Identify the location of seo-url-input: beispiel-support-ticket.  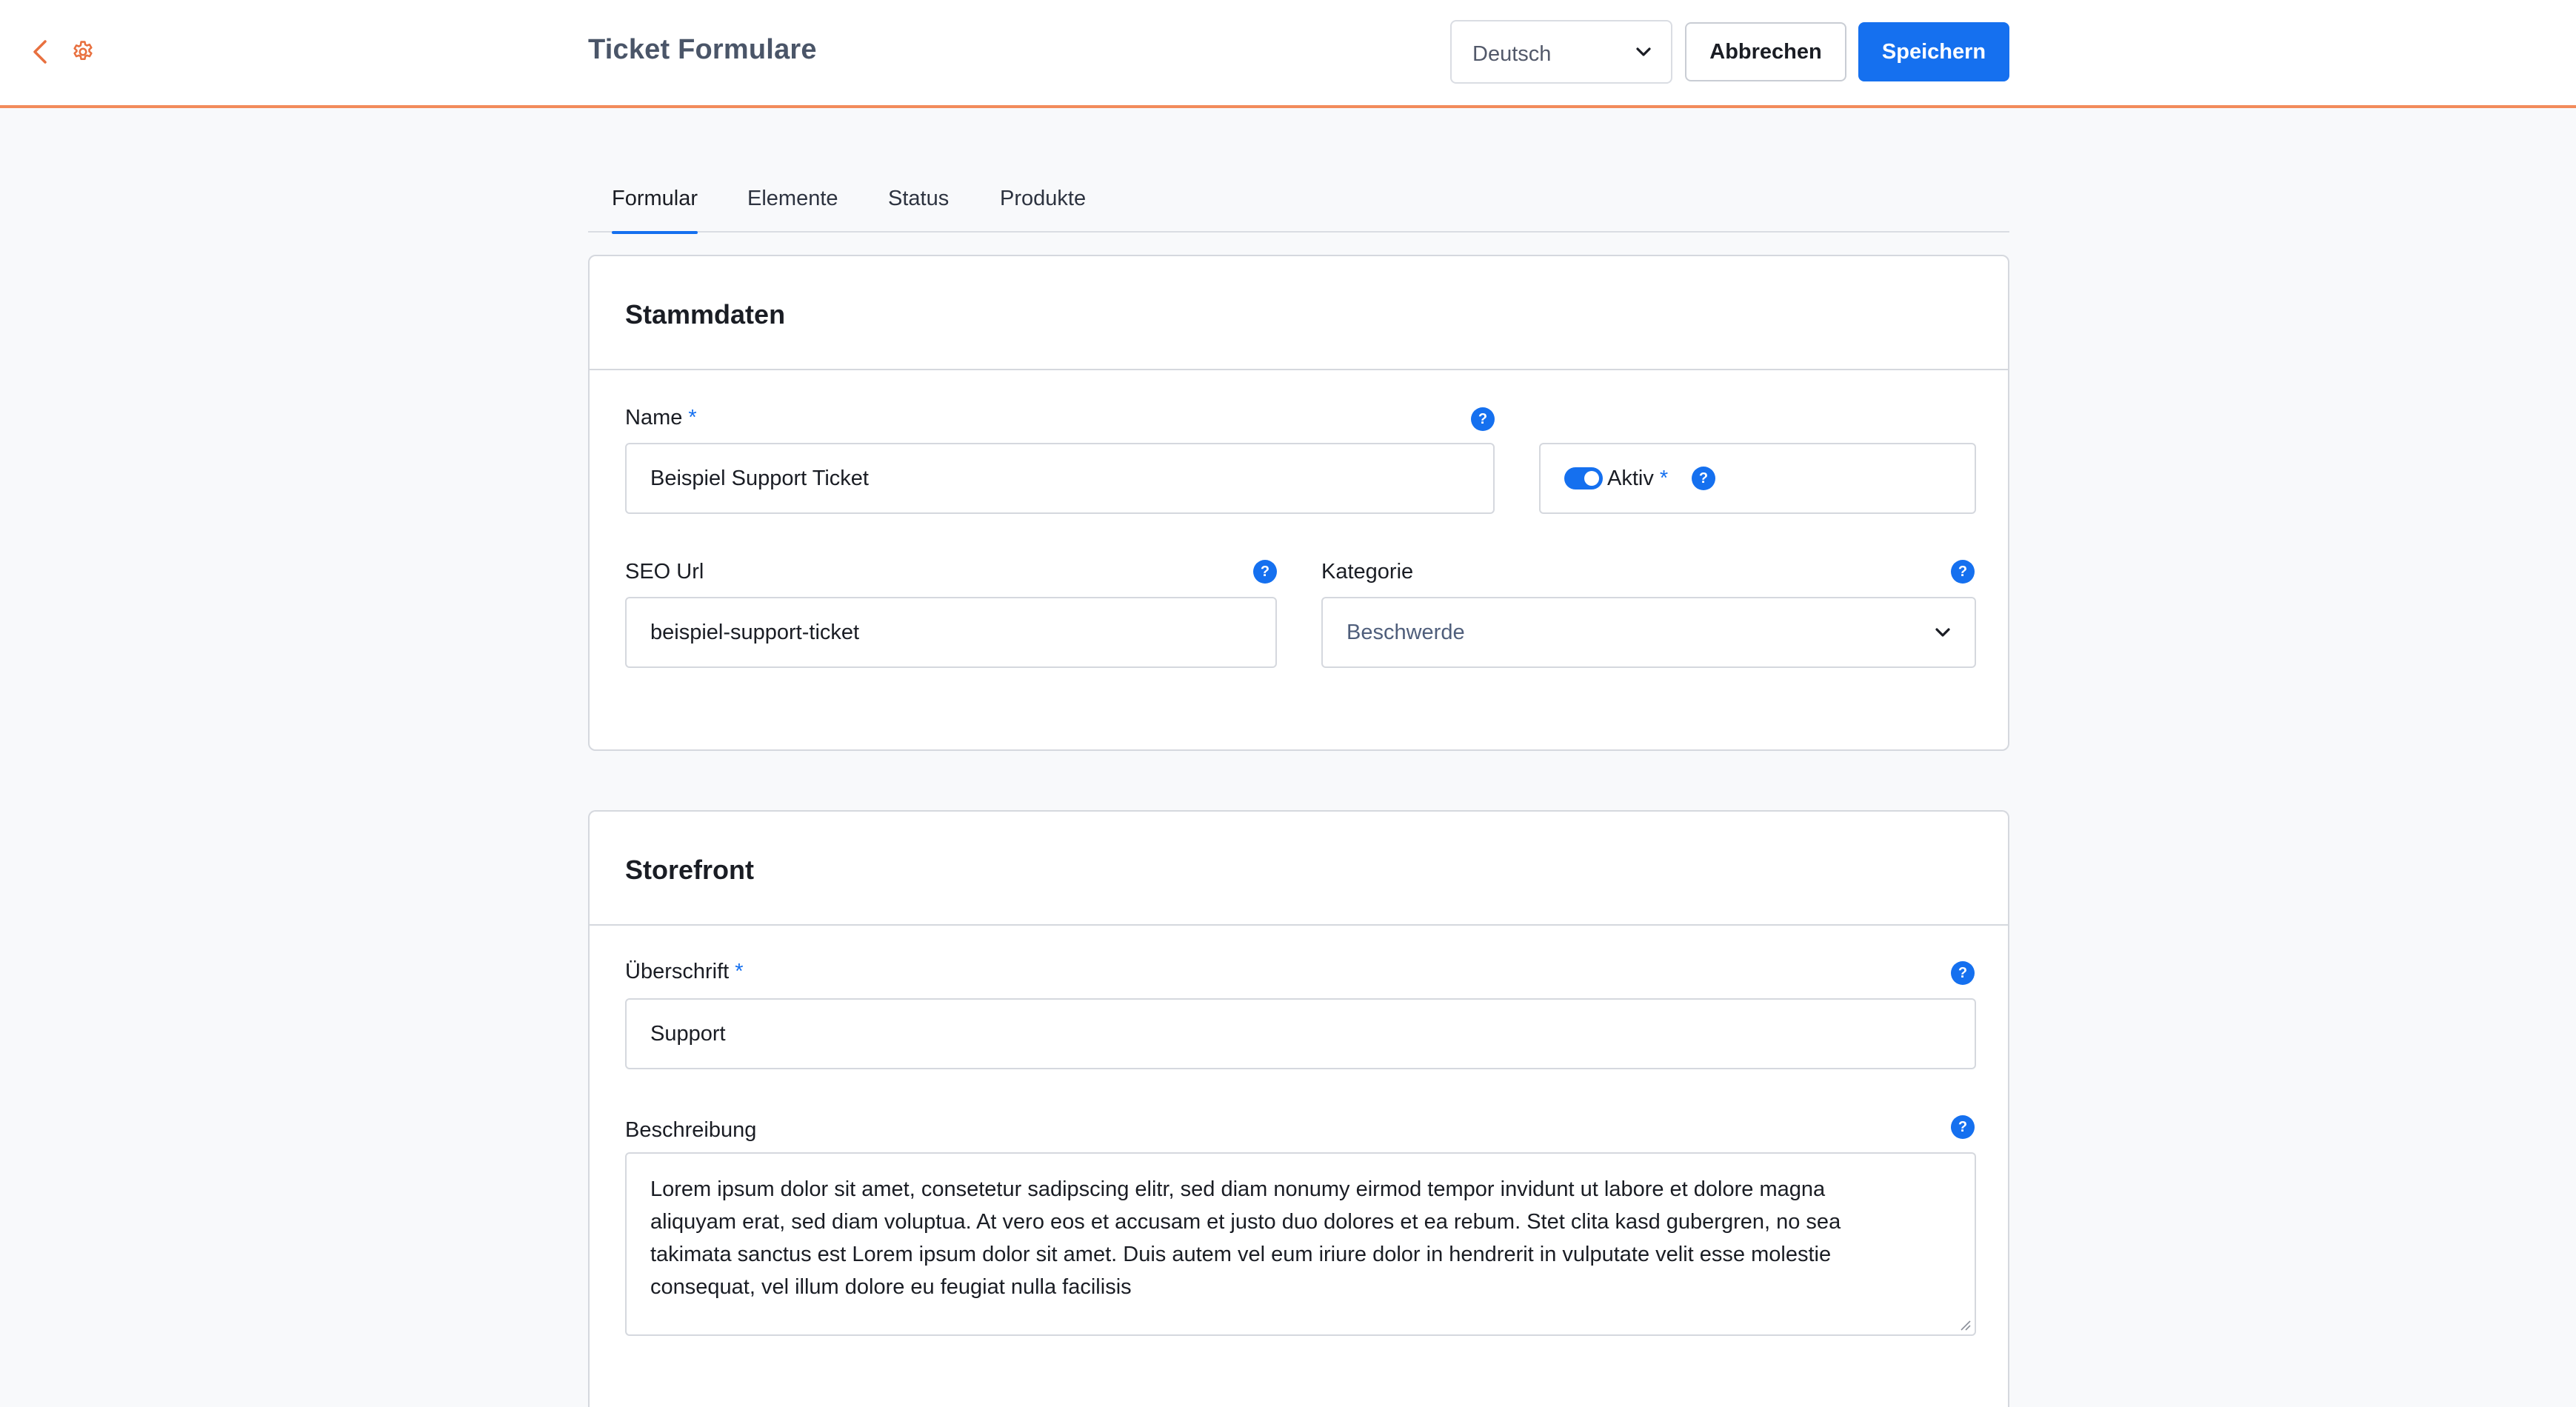
(951, 632).